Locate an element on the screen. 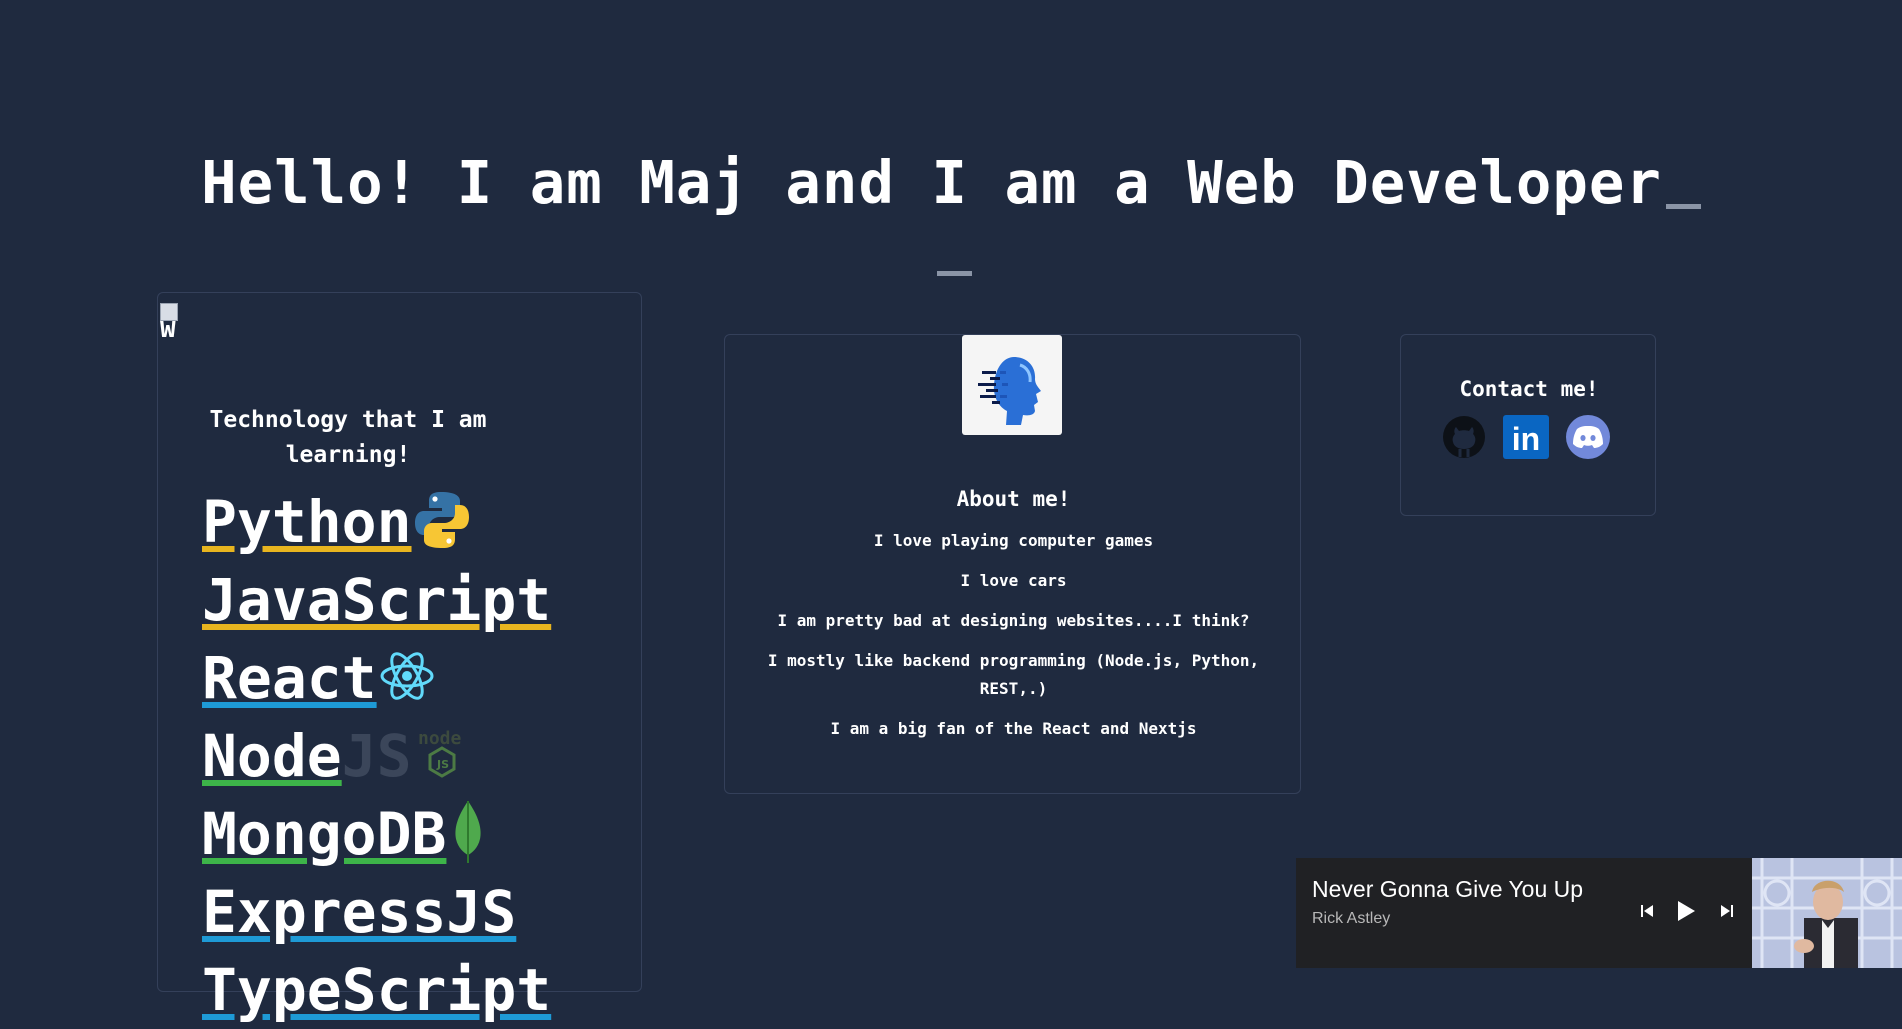 The height and width of the screenshot is (1029, 1902). tech-title: Technology that I am learning! is located at coordinates (348, 437).